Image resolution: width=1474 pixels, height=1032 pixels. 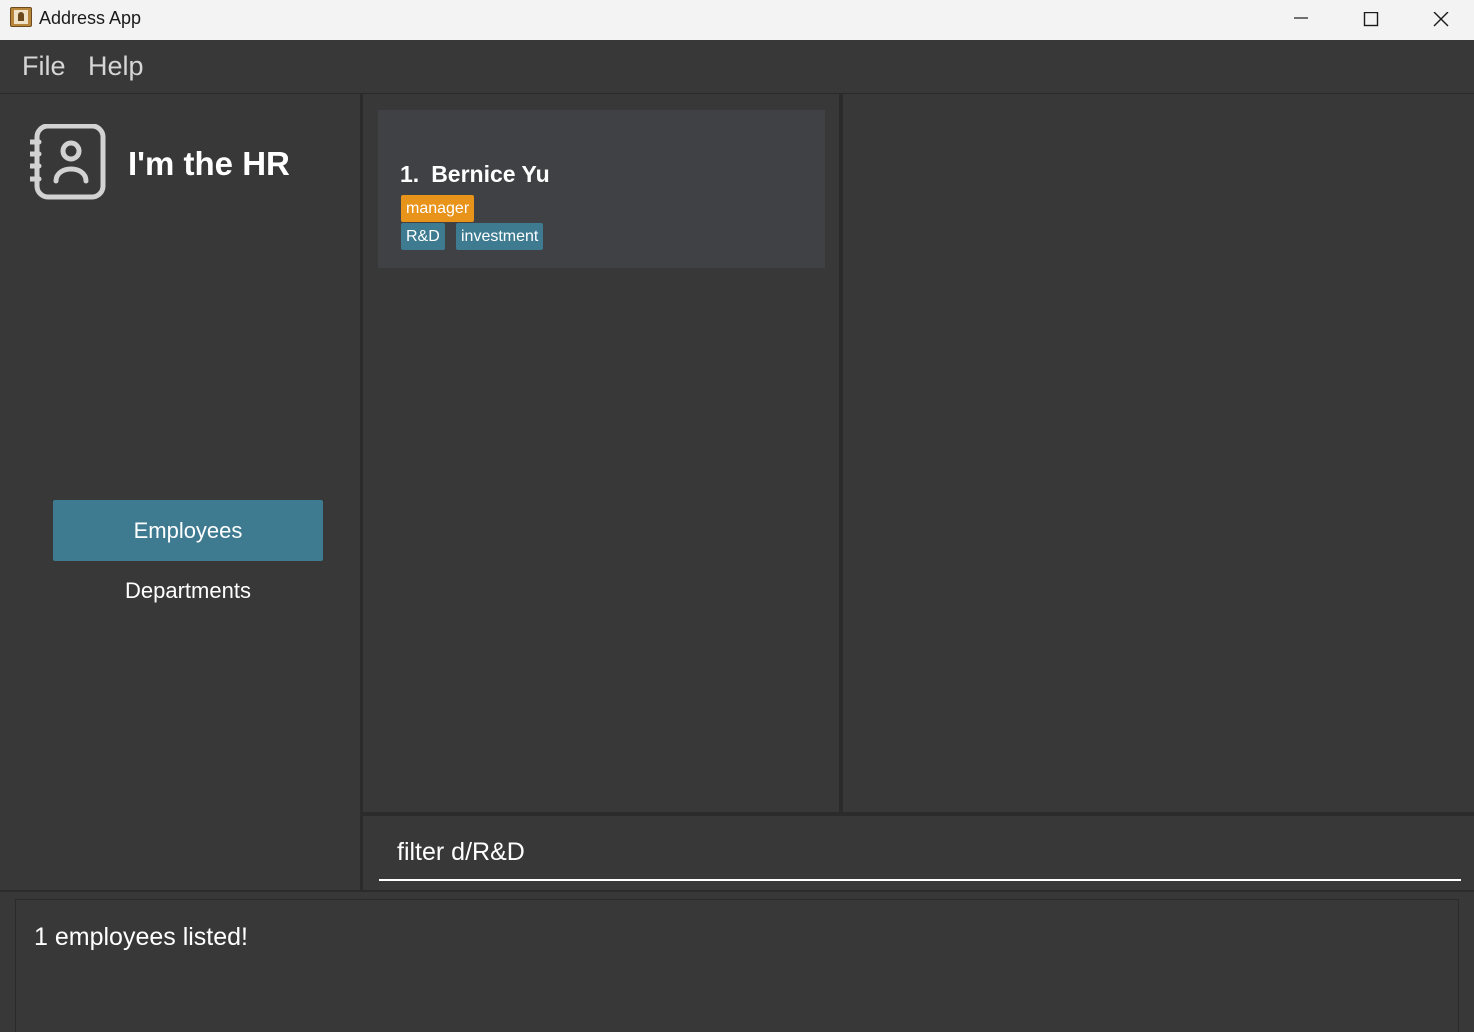 I want to click on minimize-button, so click(x=1301, y=20).